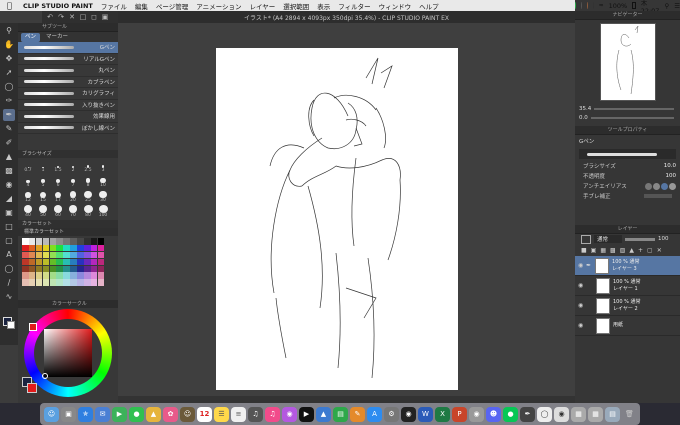 The width and height of the screenshot is (680, 425). I want to click on blend-tool-icon: ◉, so click(9, 185).